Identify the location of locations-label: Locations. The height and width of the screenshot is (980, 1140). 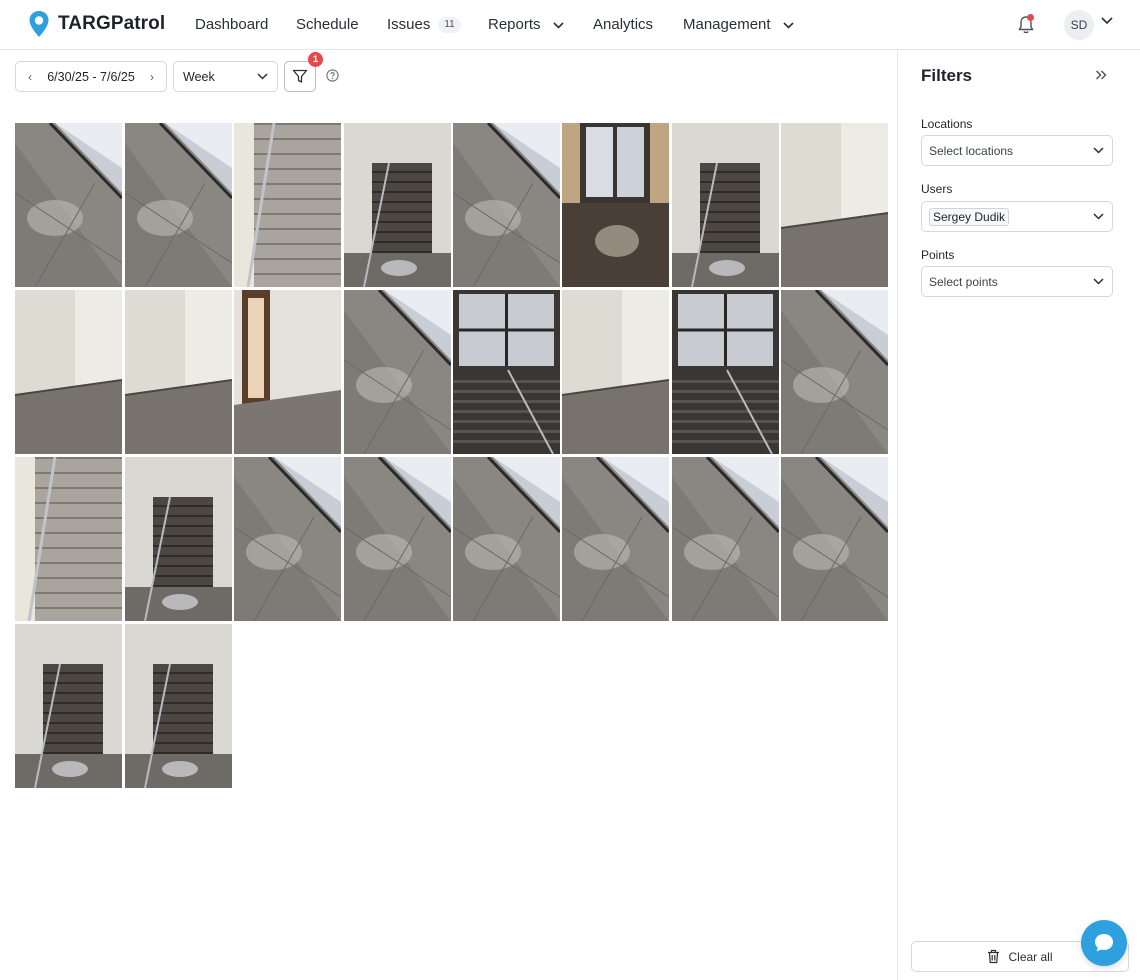
(947, 124).